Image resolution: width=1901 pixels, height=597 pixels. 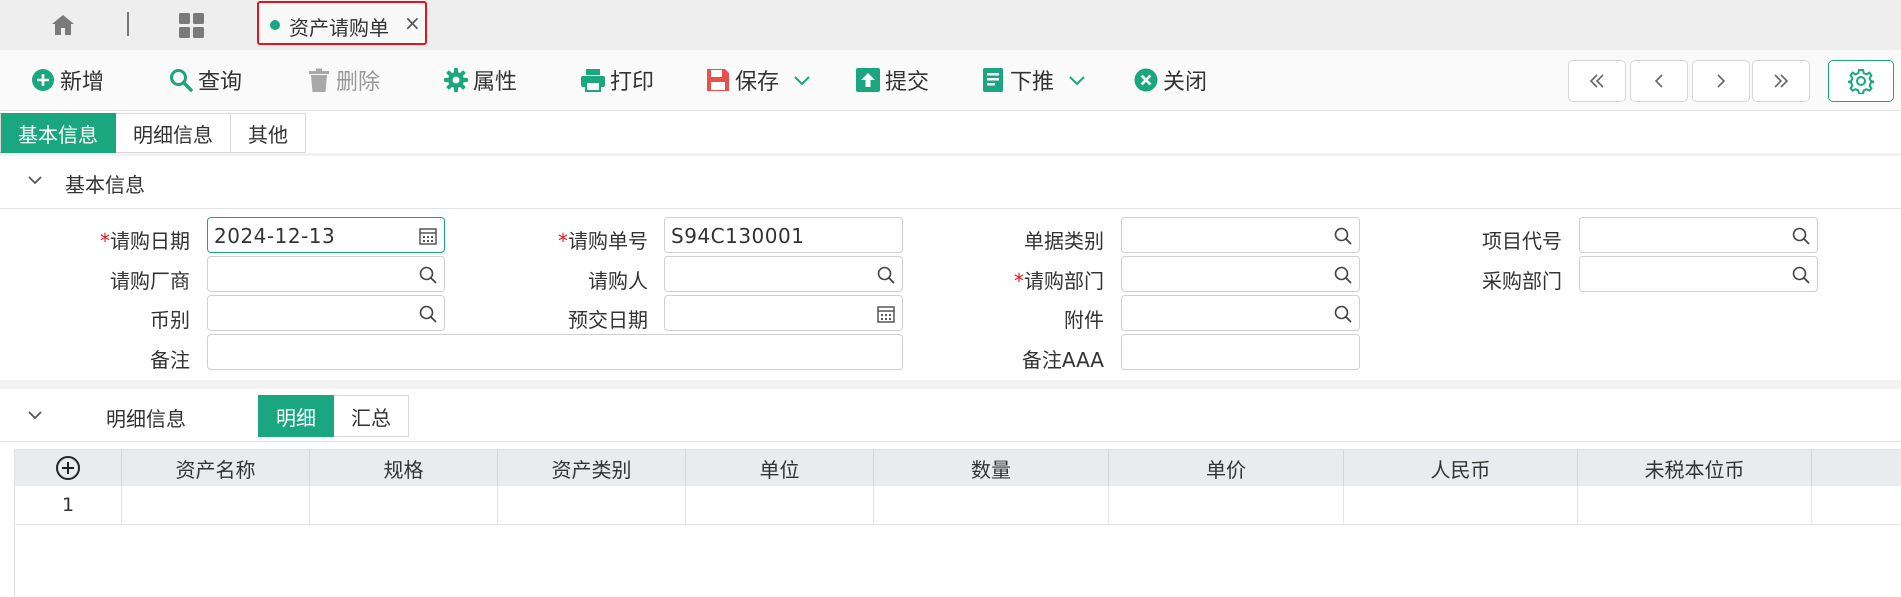 What do you see at coordinates (1240, 274) in the screenshot?
I see `request-dept-field` at bounding box center [1240, 274].